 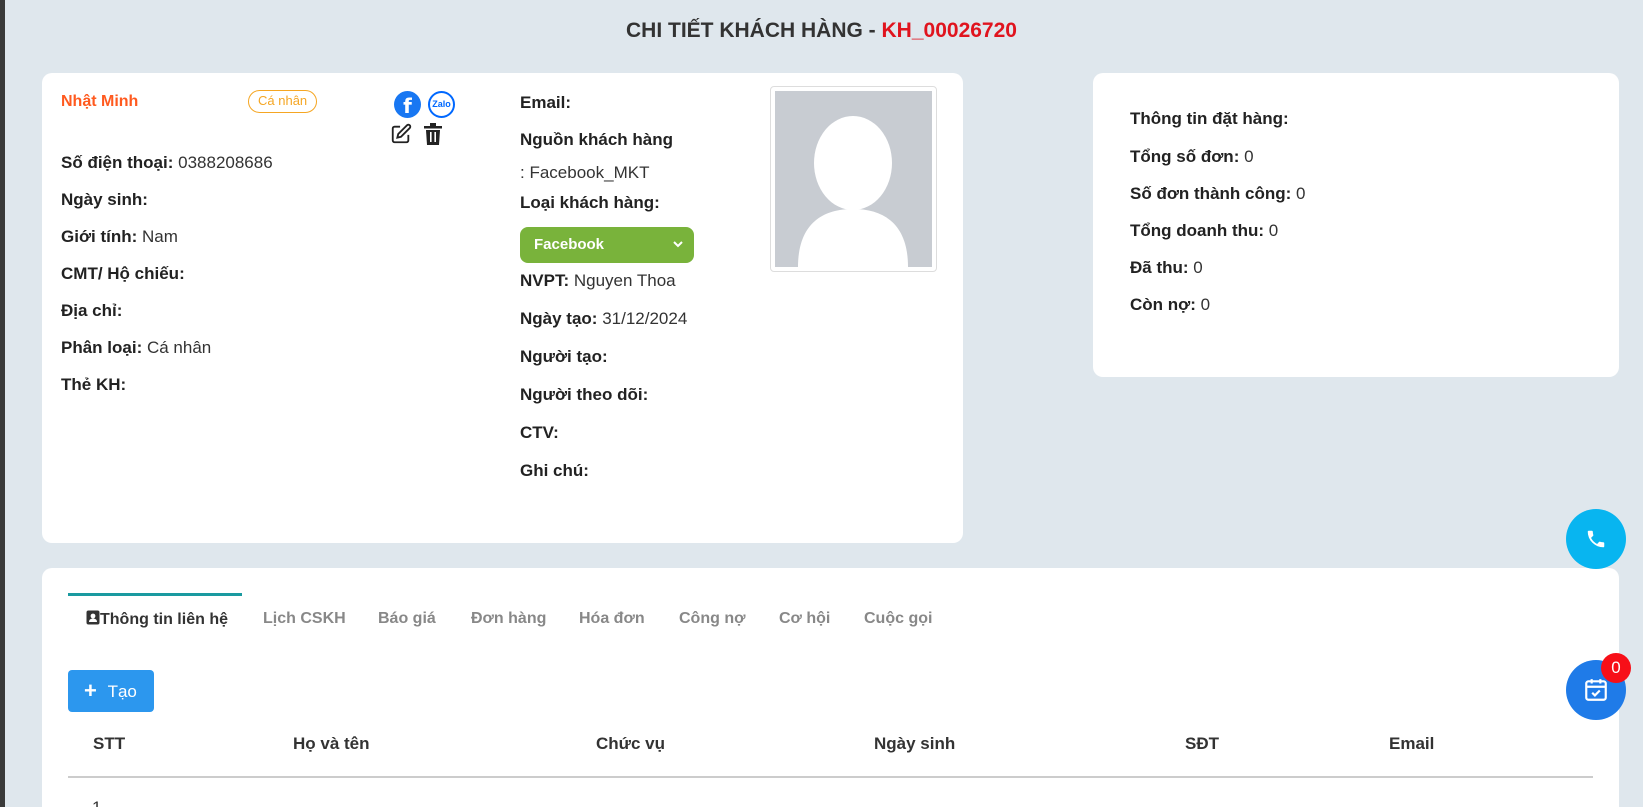 I want to click on tab-debts: Công nợ, so click(x=712, y=619).